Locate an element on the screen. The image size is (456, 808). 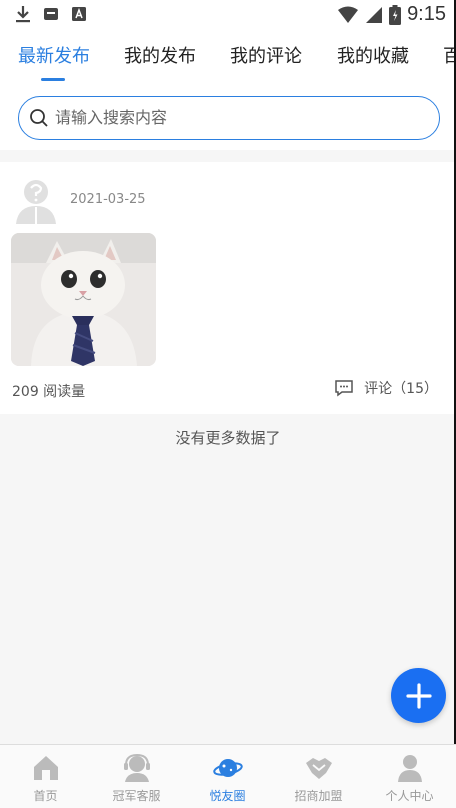
battery-icon is located at coordinates (395, 14).